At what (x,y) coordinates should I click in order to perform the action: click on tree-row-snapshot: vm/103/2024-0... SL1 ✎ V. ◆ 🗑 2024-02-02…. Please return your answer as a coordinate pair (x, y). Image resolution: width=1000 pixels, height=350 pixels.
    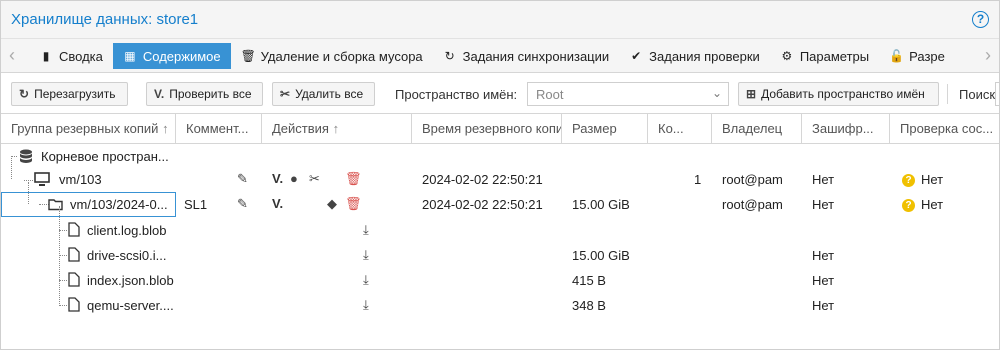
    Looking at the image, I should click on (500, 199).